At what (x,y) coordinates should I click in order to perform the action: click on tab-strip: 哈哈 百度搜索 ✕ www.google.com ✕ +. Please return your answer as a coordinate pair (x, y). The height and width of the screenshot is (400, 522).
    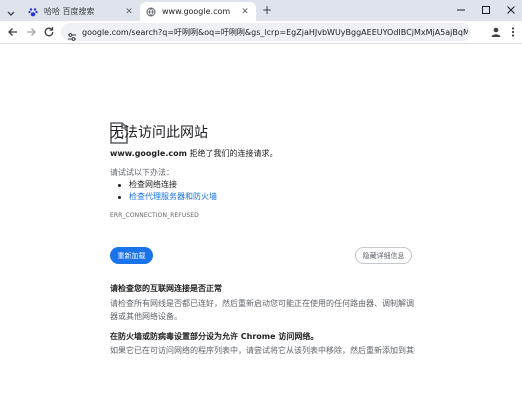
    Looking at the image, I should click on (261, 10).